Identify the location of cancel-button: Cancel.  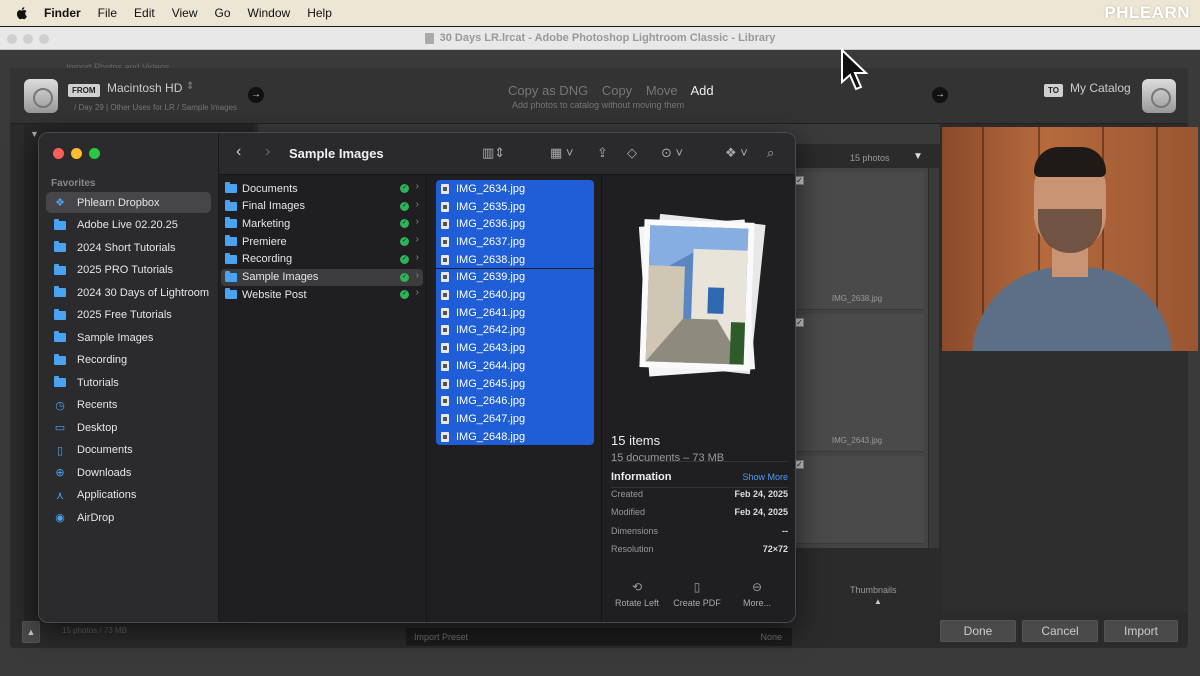
(1060, 631).